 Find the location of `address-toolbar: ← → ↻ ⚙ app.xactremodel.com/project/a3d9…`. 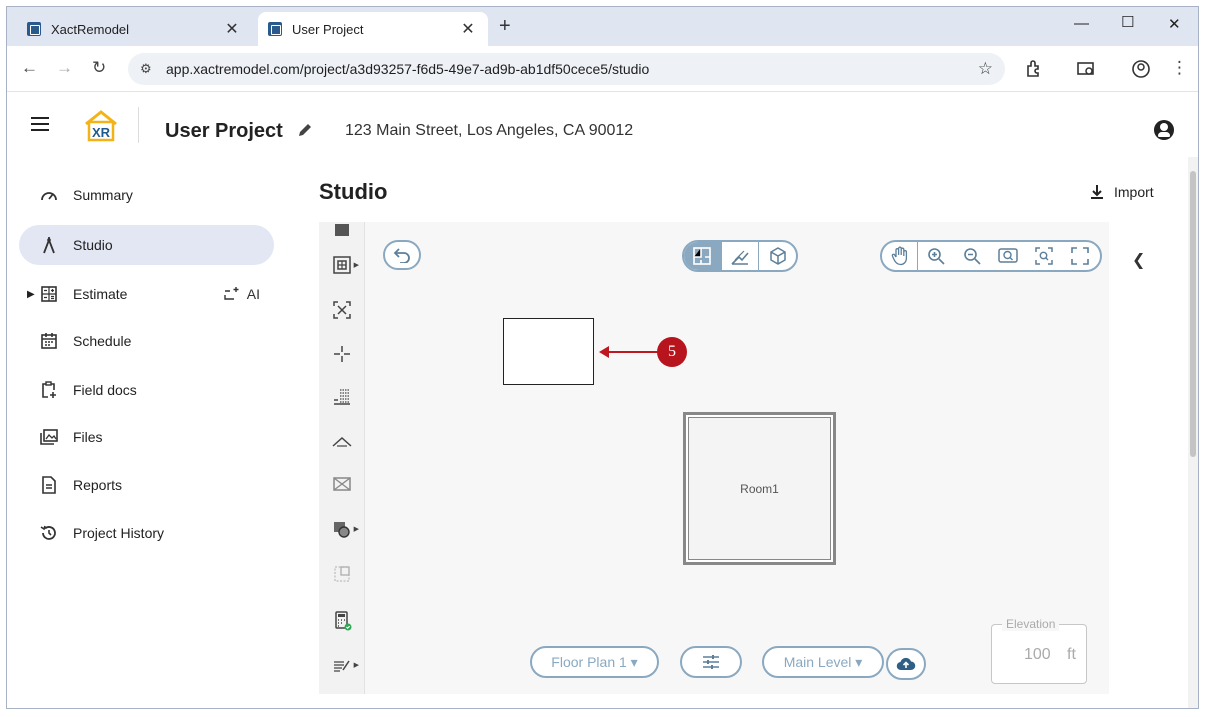

address-toolbar: ← → ↻ ⚙ app.xactremodel.com/project/a3d9… is located at coordinates (602, 69).